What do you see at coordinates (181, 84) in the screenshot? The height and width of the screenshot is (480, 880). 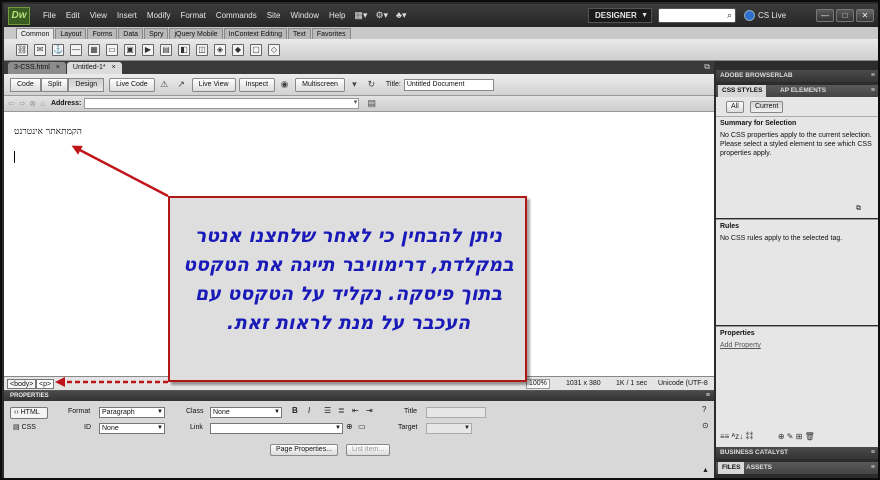 I see `inspect-css-icon: ↗` at bounding box center [181, 84].